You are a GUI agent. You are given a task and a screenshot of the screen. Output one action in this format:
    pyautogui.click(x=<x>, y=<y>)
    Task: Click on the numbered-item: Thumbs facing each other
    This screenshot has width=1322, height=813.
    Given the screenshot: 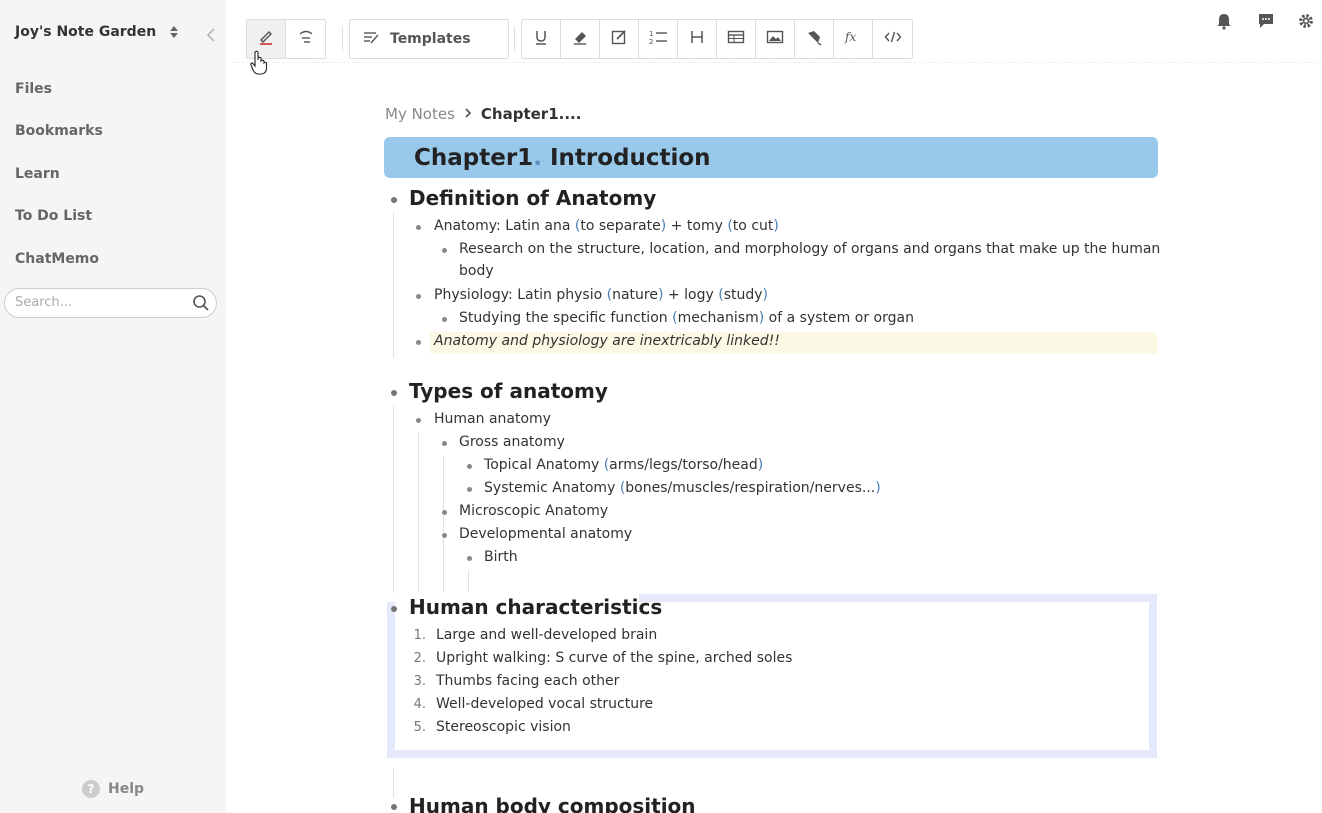 What is the action you would take?
    pyautogui.click(x=527, y=681)
    